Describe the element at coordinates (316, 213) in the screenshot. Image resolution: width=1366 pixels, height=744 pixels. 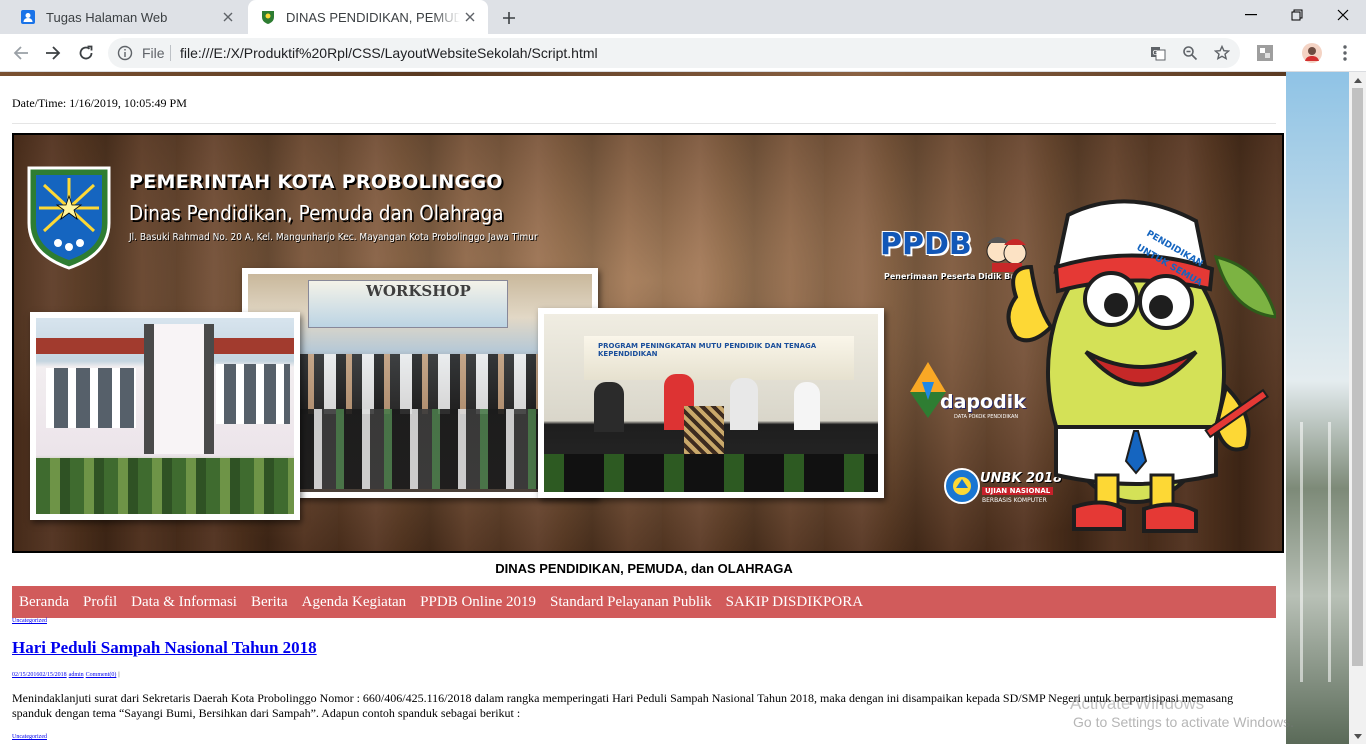
I see `banner-subtitle: Dinas Pendidikan, Pemuda dan Olahraga` at that location.